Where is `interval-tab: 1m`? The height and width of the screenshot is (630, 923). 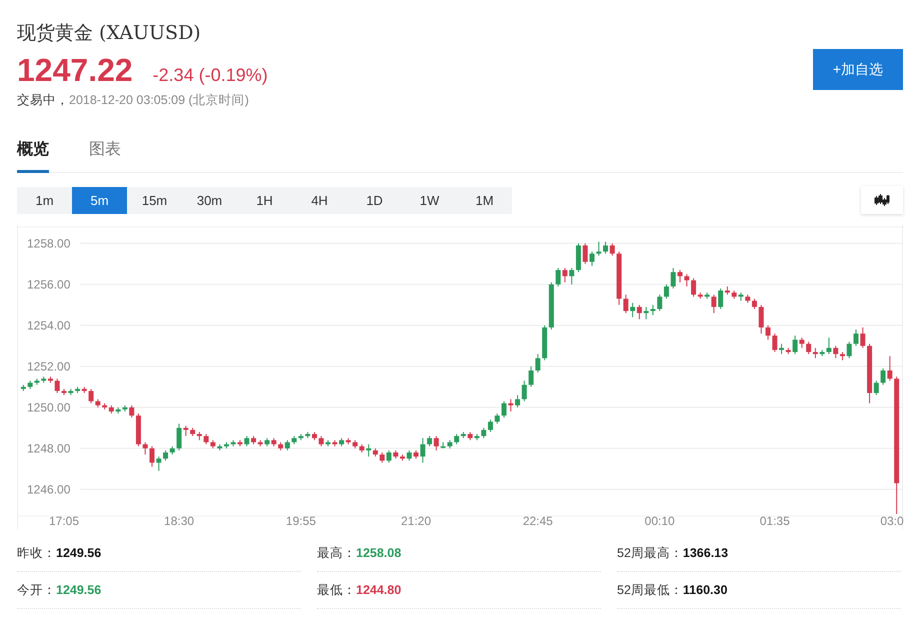 interval-tab: 1m is located at coordinates (44, 200).